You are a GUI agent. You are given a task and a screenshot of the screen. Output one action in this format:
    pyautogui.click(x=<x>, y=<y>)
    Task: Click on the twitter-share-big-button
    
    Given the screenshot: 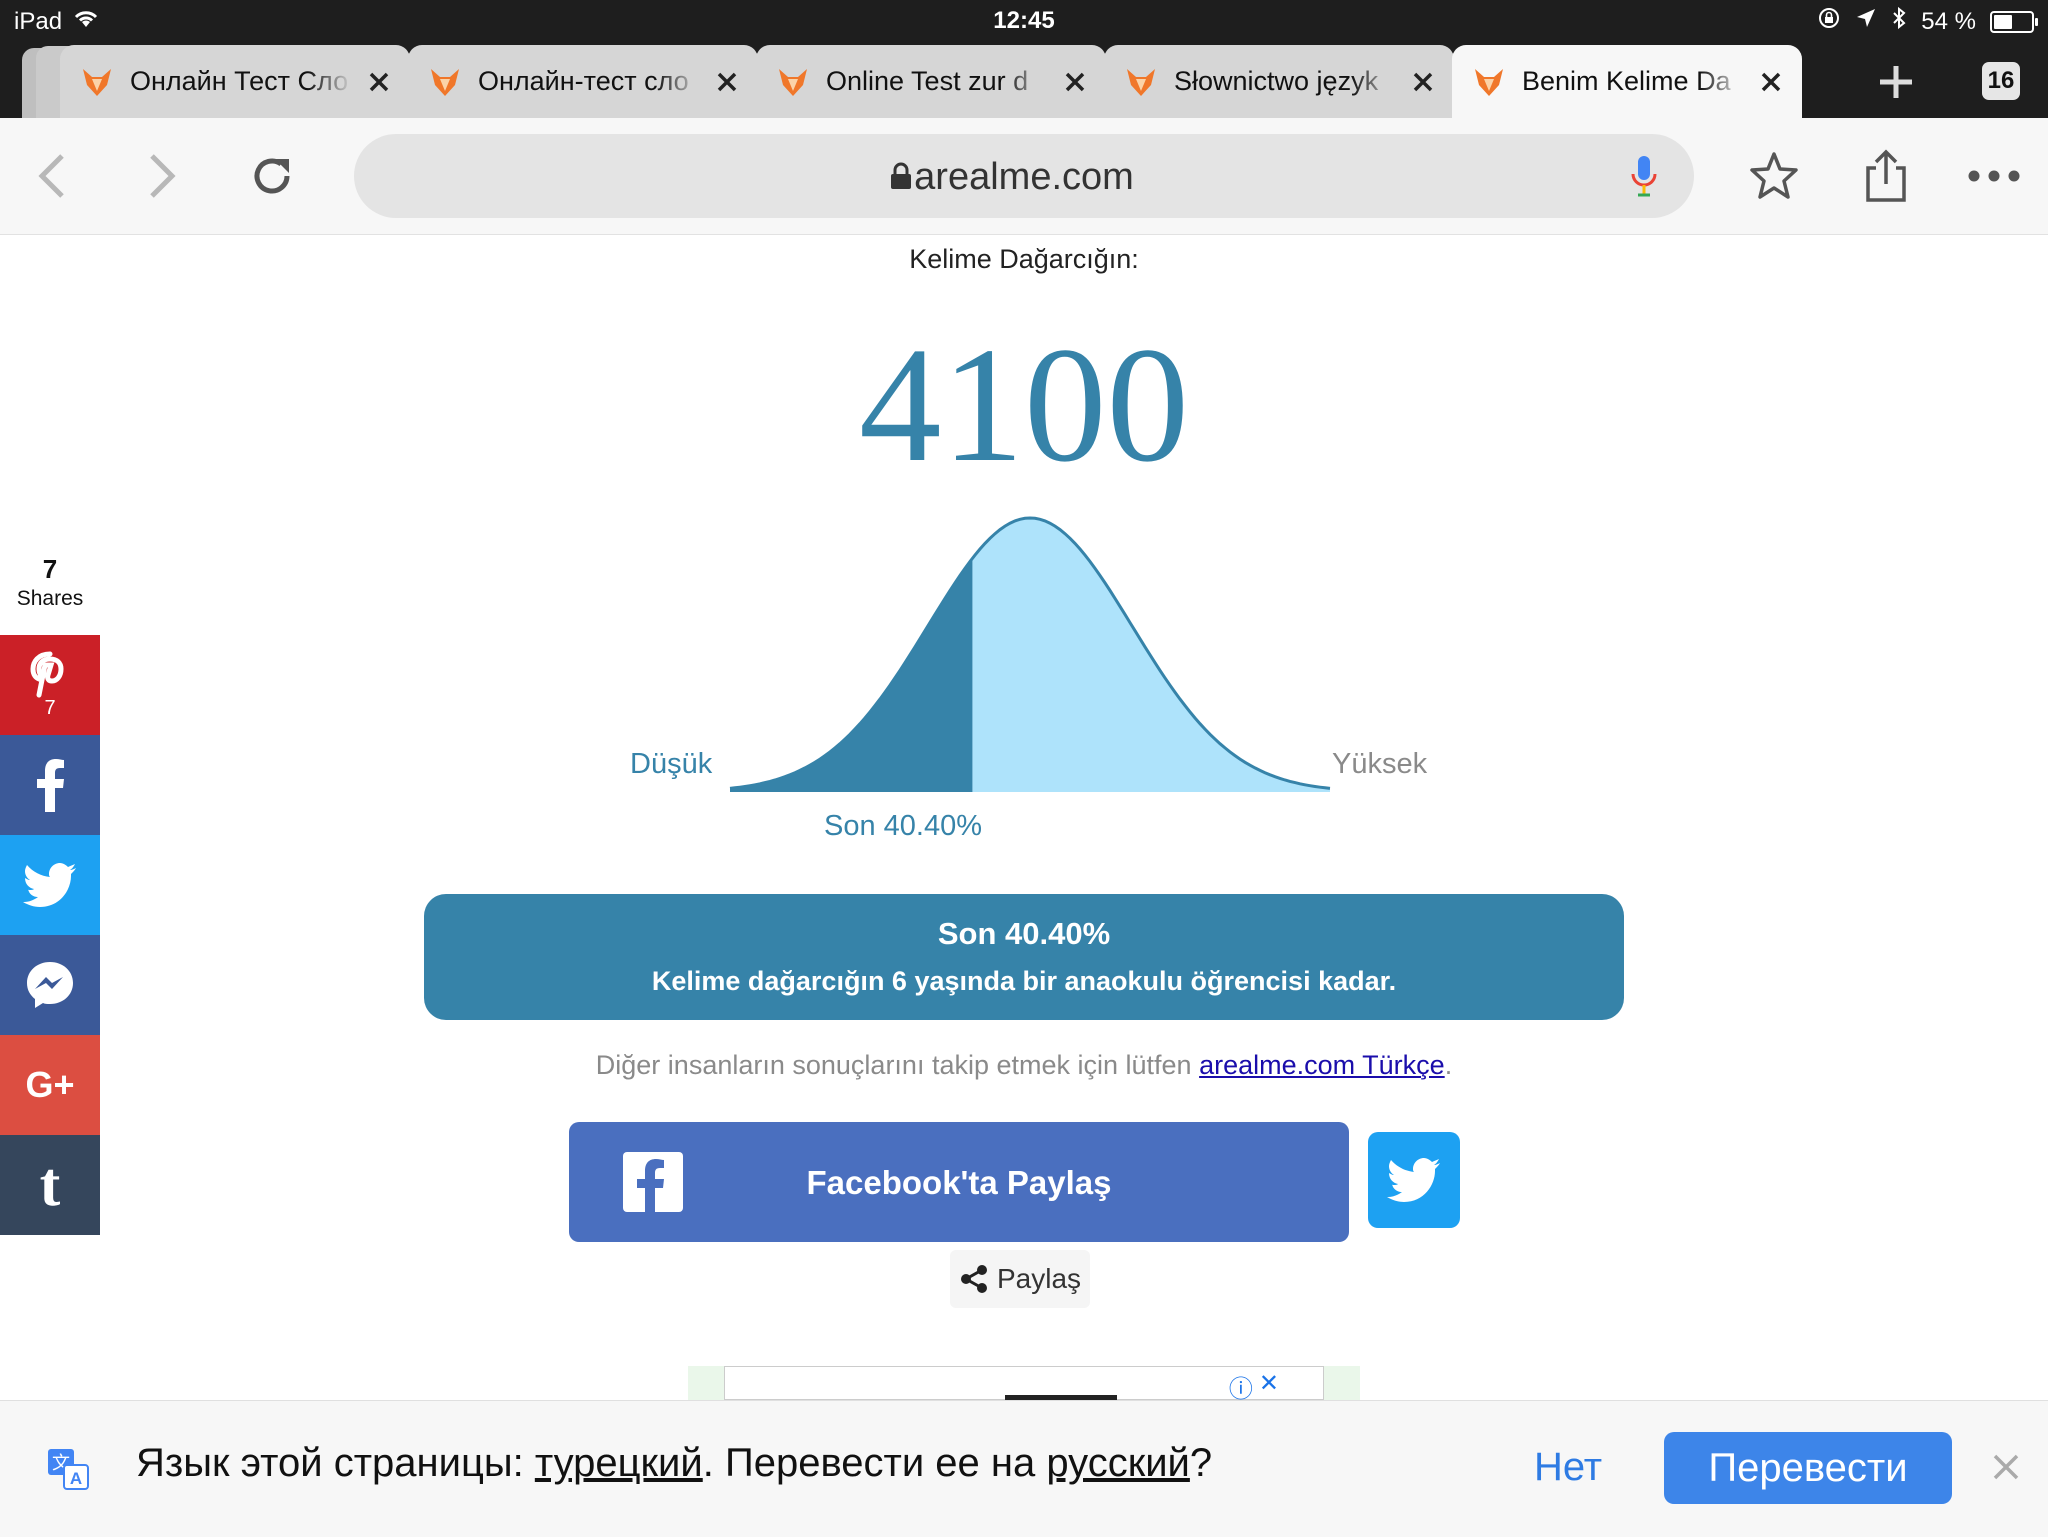 What is the action you would take?
    pyautogui.click(x=1414, y=1180)
    